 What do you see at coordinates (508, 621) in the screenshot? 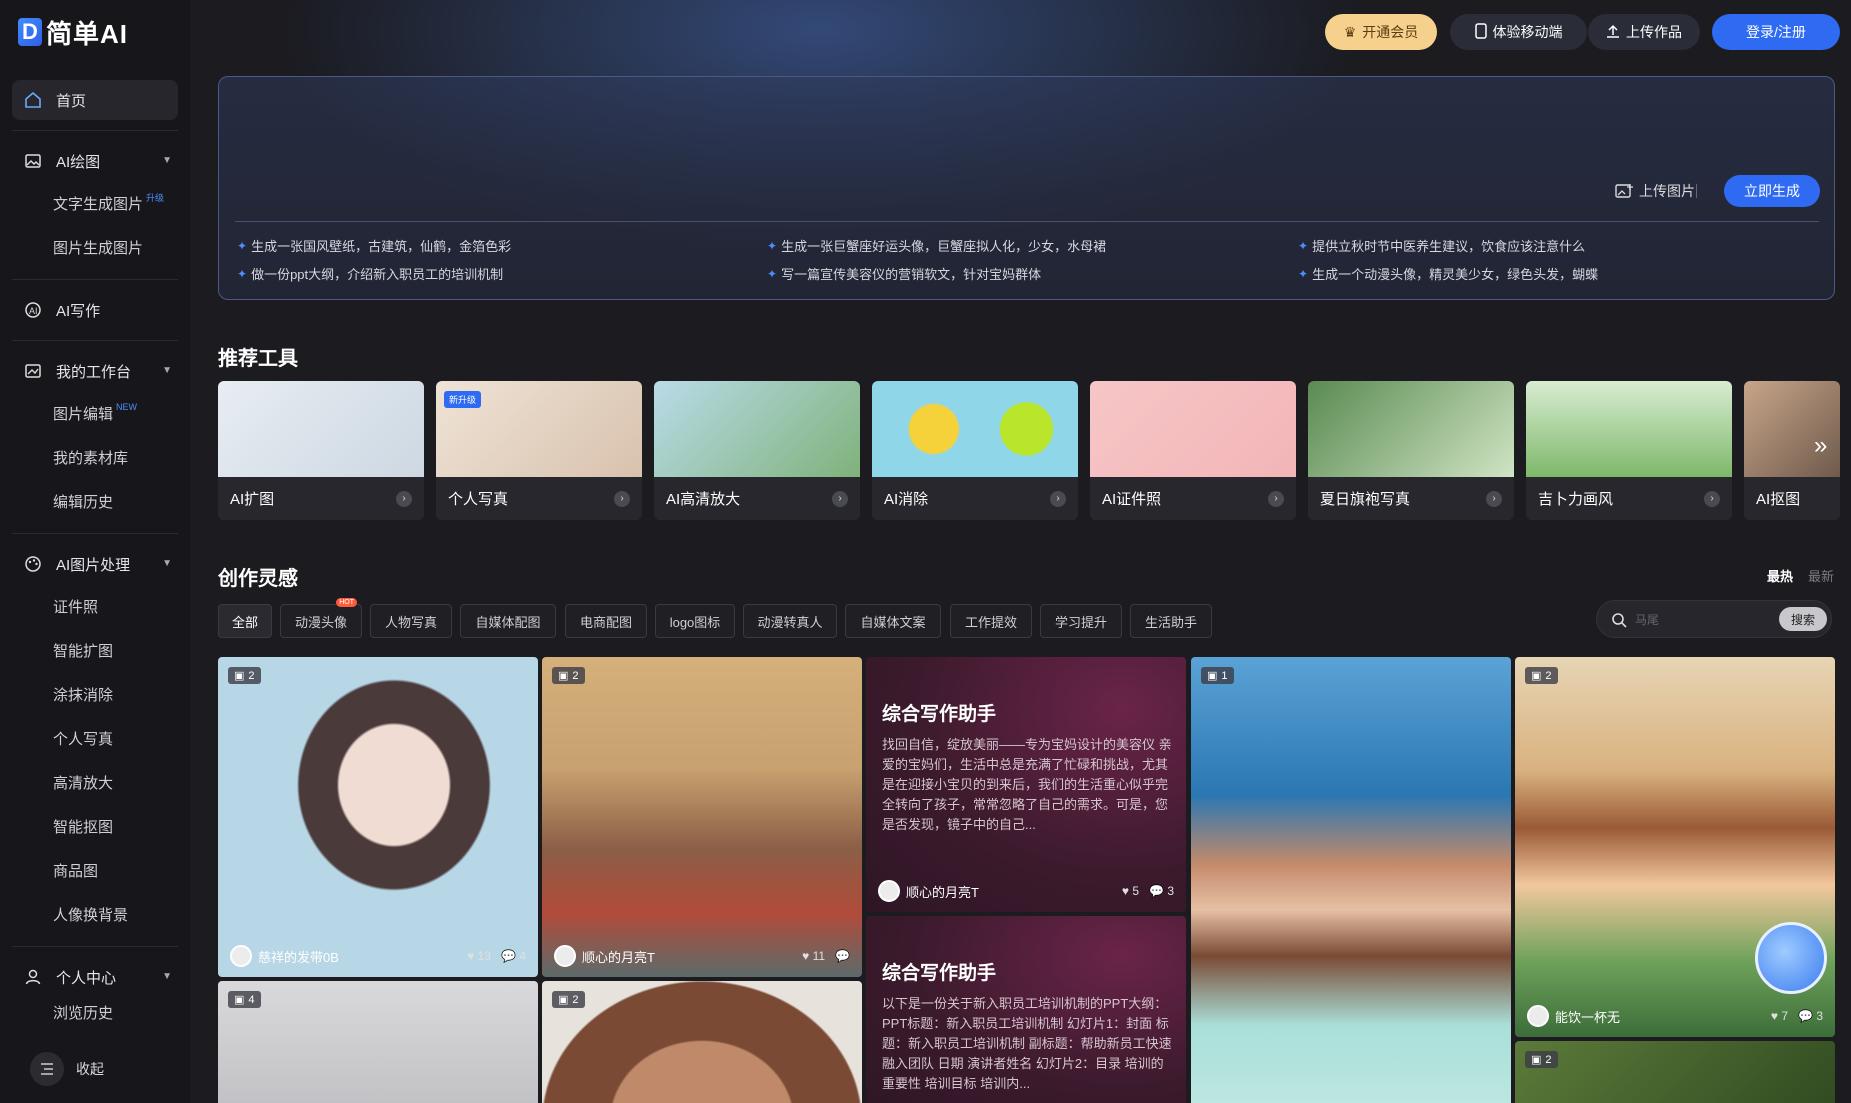
I see `filter-chip-media-image: 自媒体配图` at bounding box center [508, 621].